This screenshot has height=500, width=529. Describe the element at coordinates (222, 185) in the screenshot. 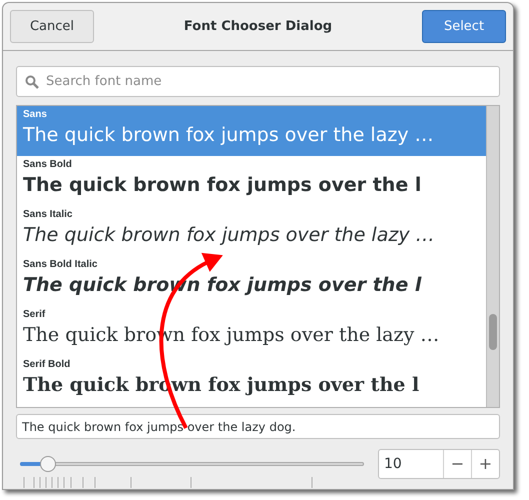

I see `font-preview: The quick brown fox jumps over the l` at that location.